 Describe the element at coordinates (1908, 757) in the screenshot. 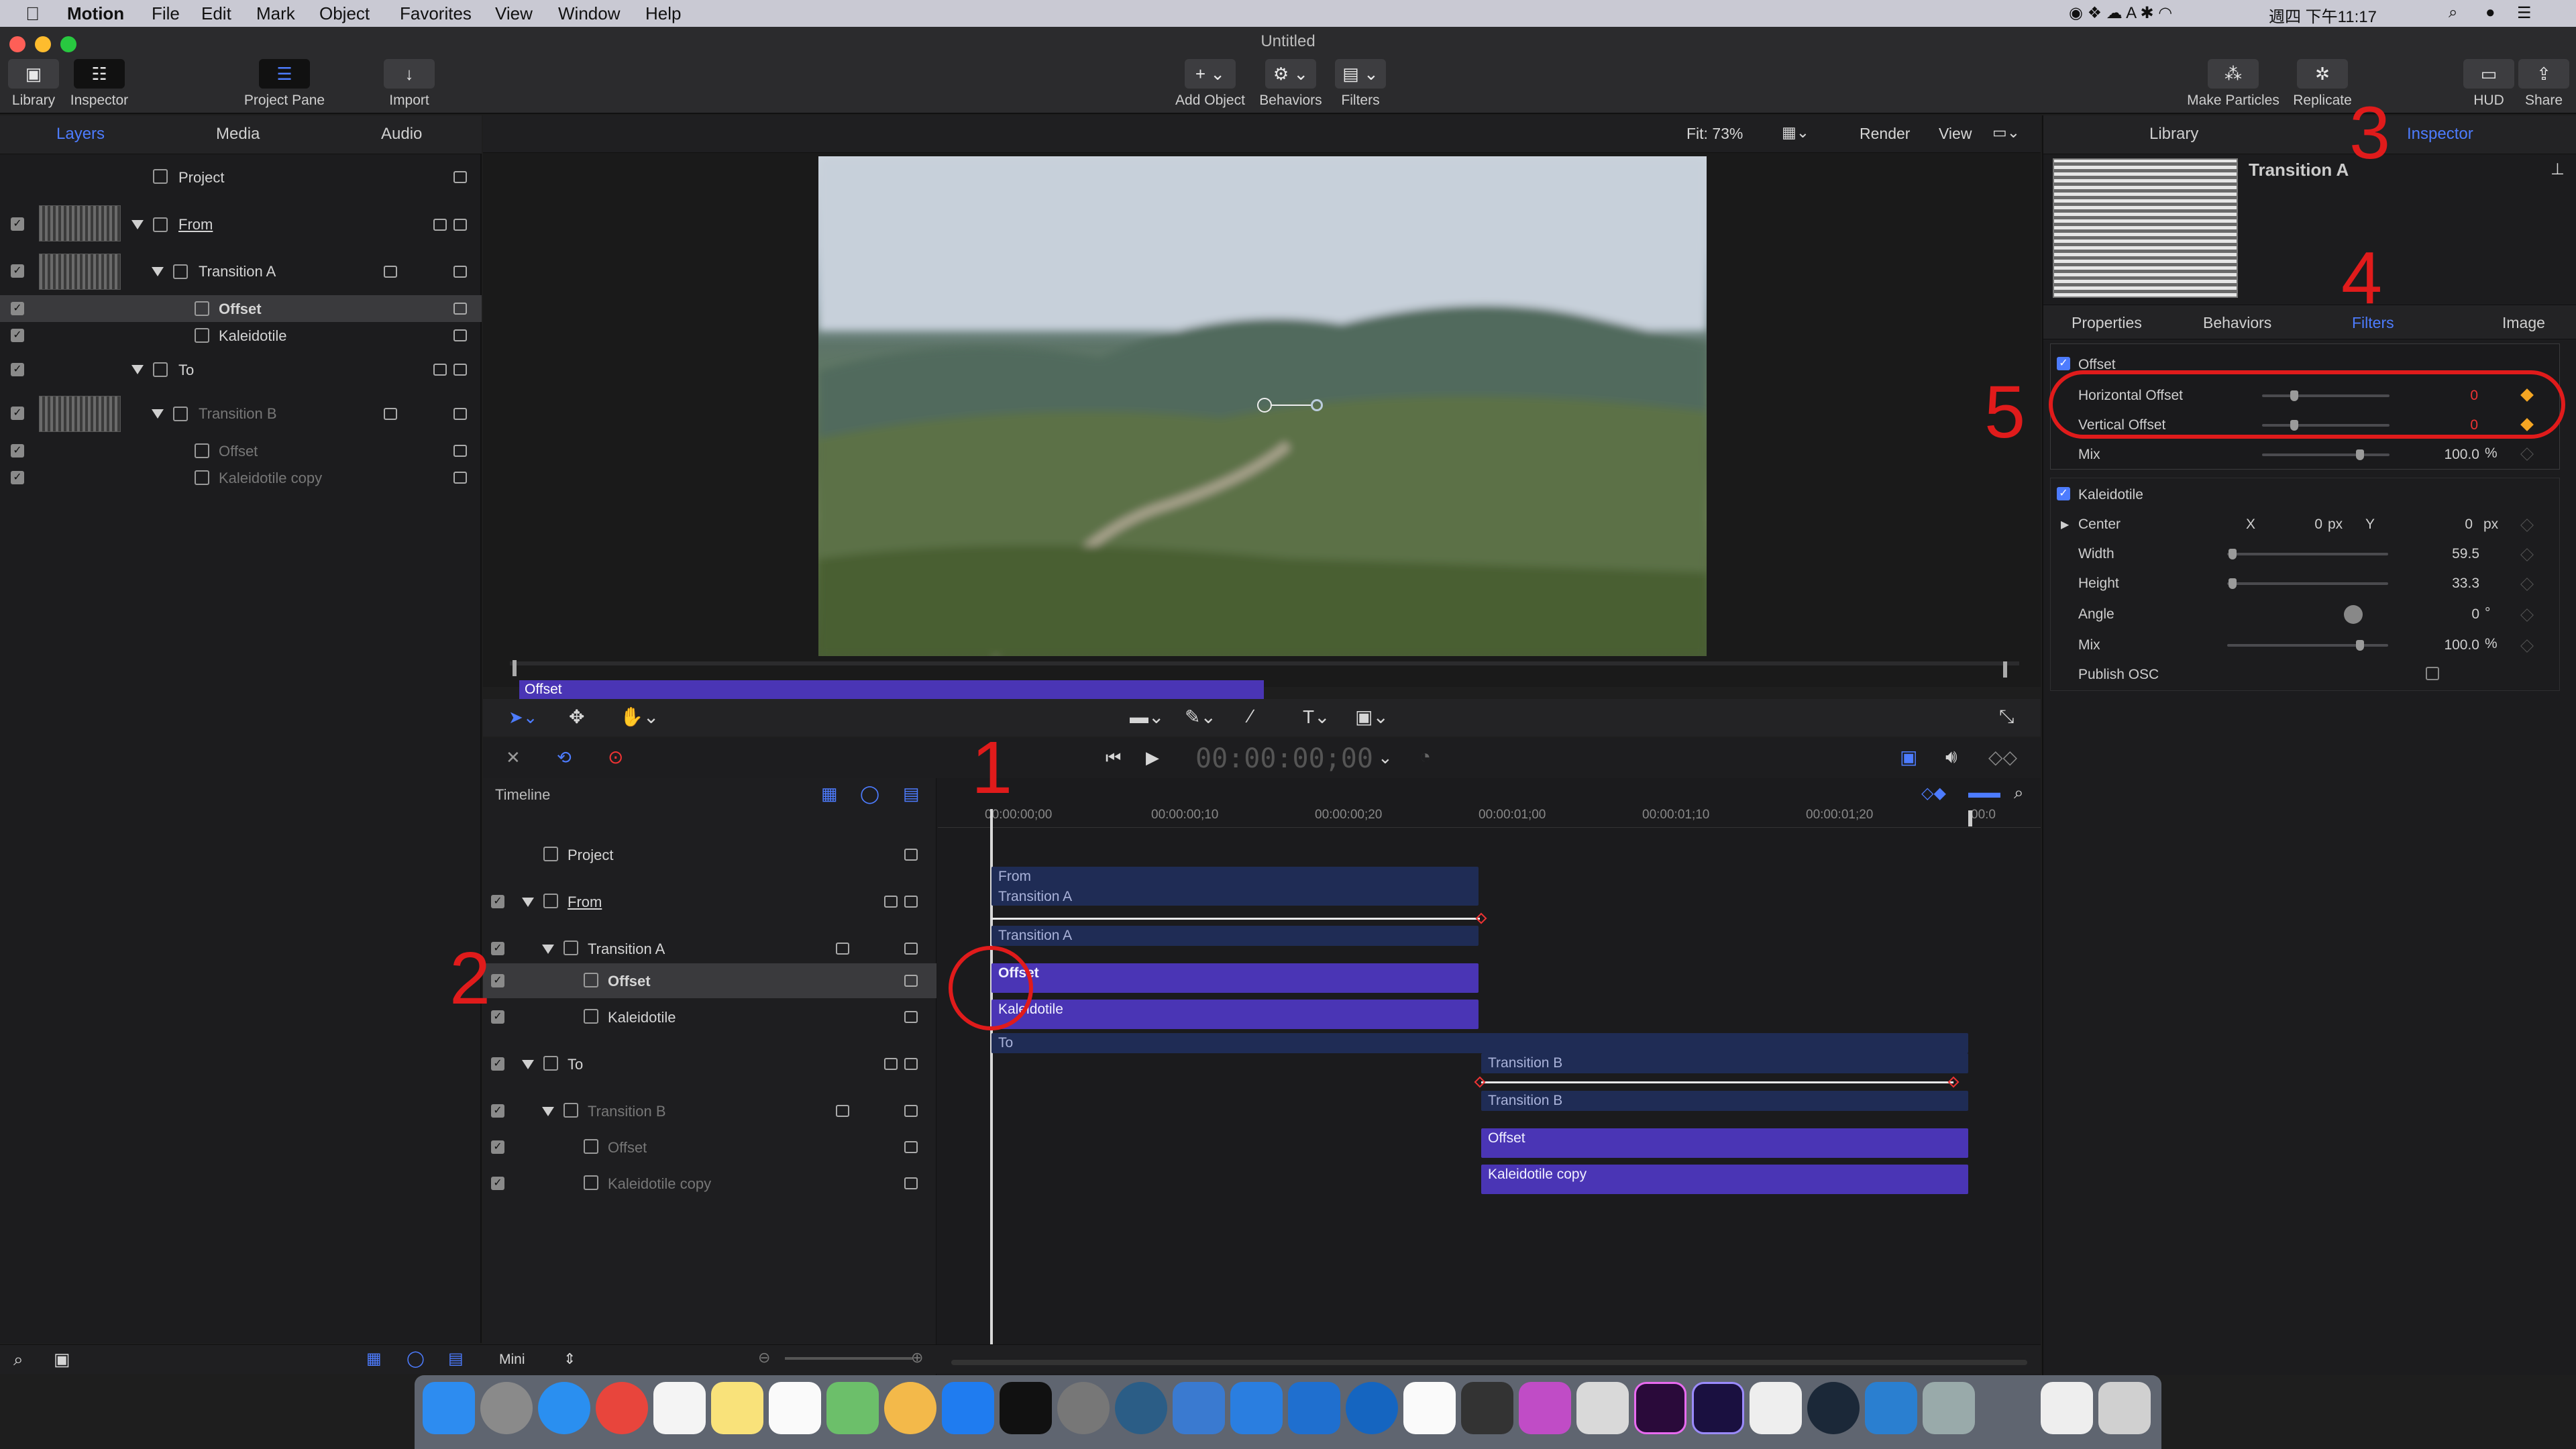

I see `timeline-toggle-icon: ▣` at that location.